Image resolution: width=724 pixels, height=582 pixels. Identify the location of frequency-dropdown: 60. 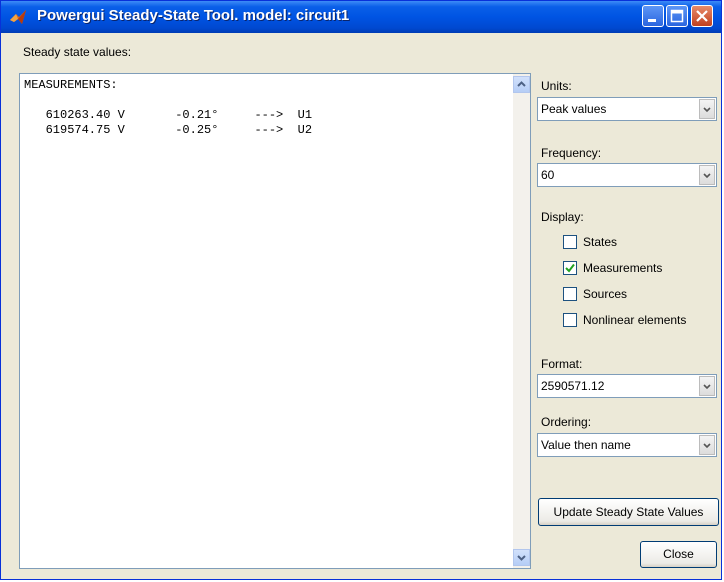
(627, 175).